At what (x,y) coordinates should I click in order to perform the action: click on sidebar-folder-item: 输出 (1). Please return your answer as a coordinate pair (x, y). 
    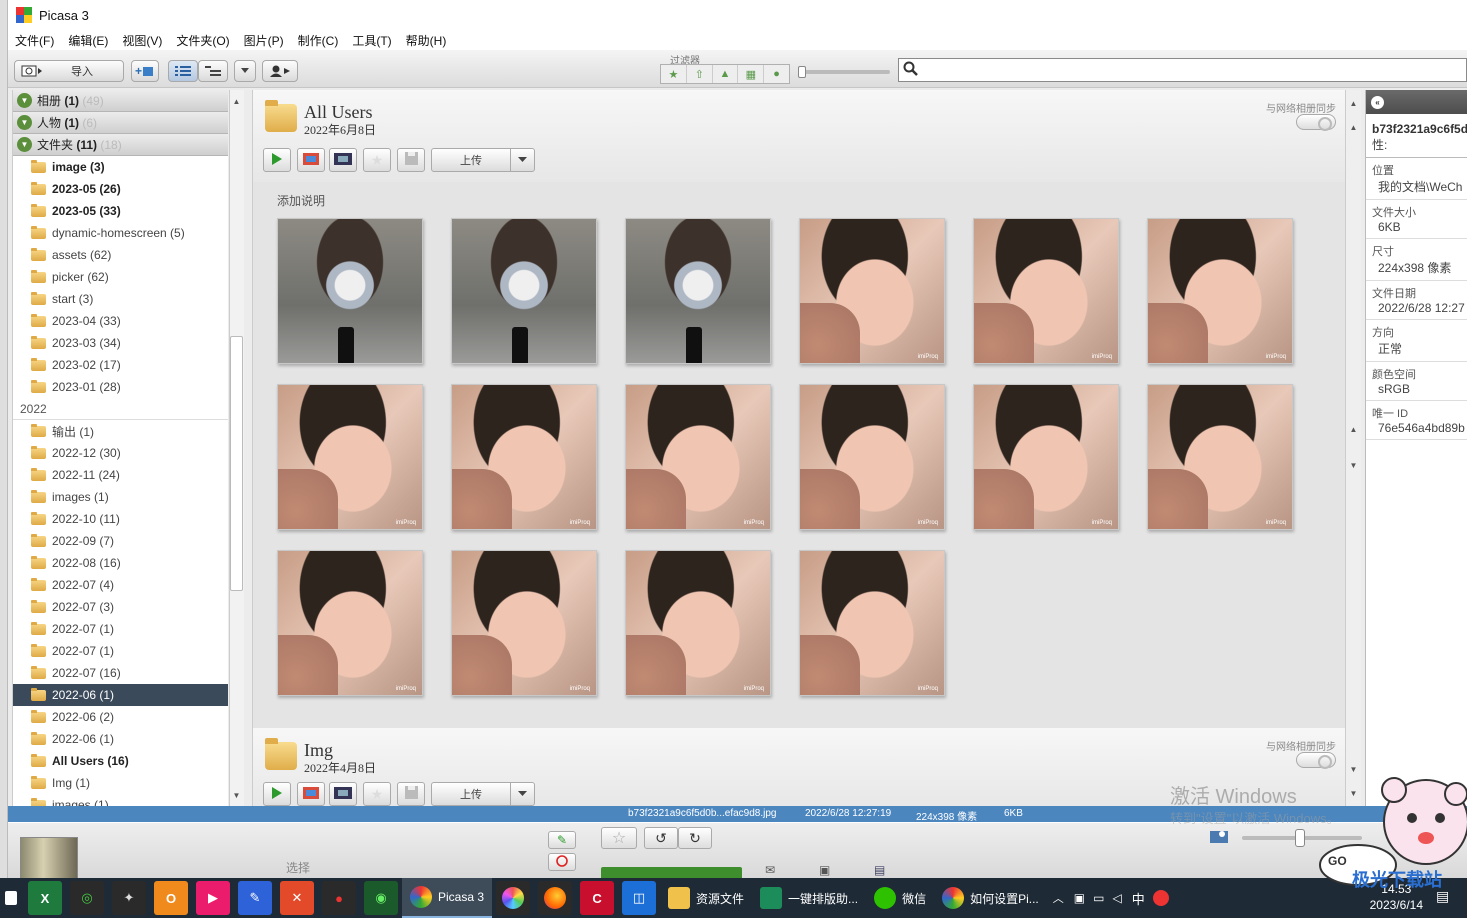
    Looking at the image, I should click on (120, 431).